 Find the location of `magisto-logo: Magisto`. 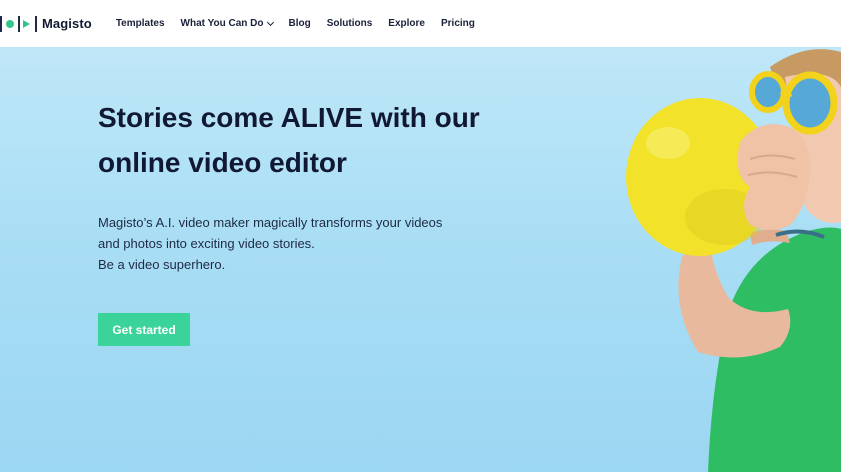

magisto-logo: Magisto is located at coordinates (46, 23).